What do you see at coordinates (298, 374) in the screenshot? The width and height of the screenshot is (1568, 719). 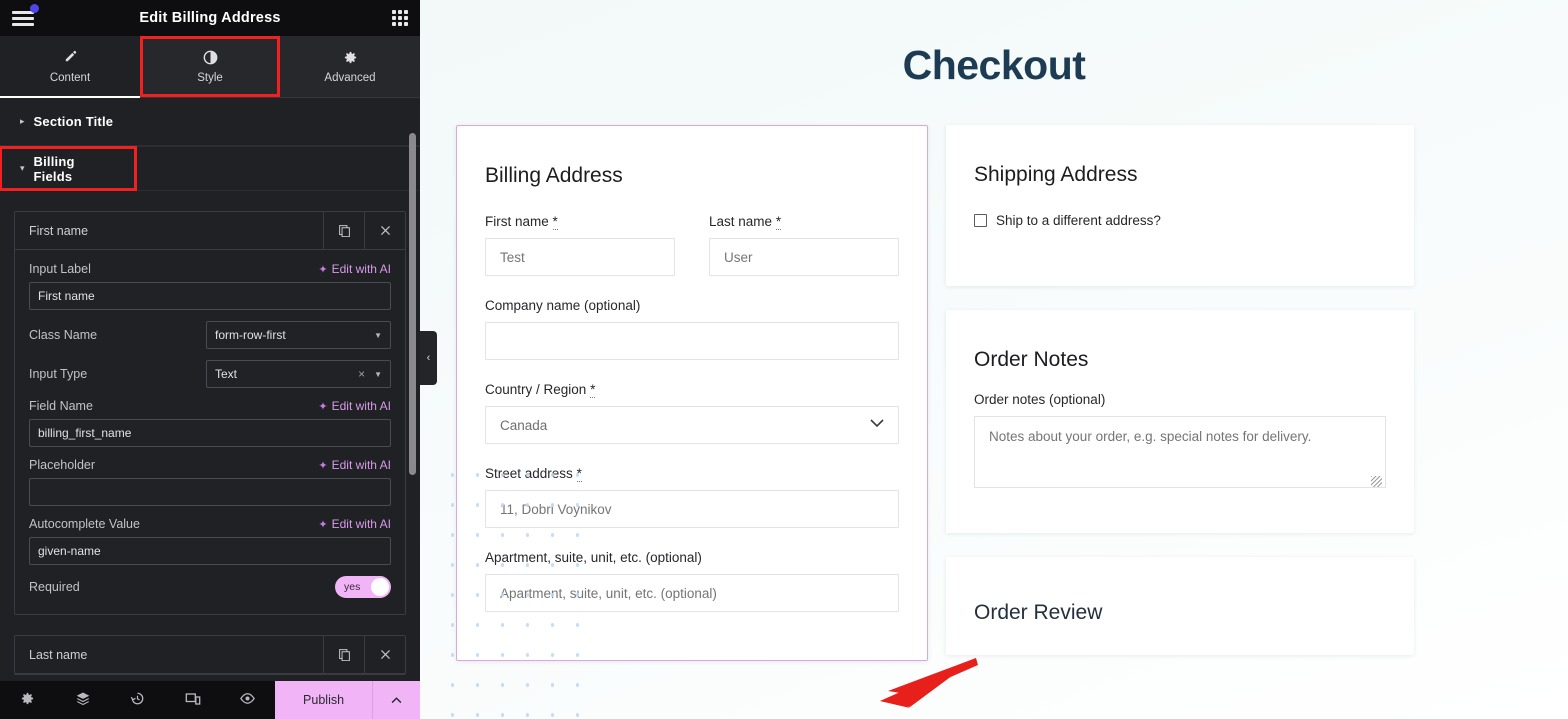 I see `input-type-select: Text × ▼` at bounding box center [298, 374].